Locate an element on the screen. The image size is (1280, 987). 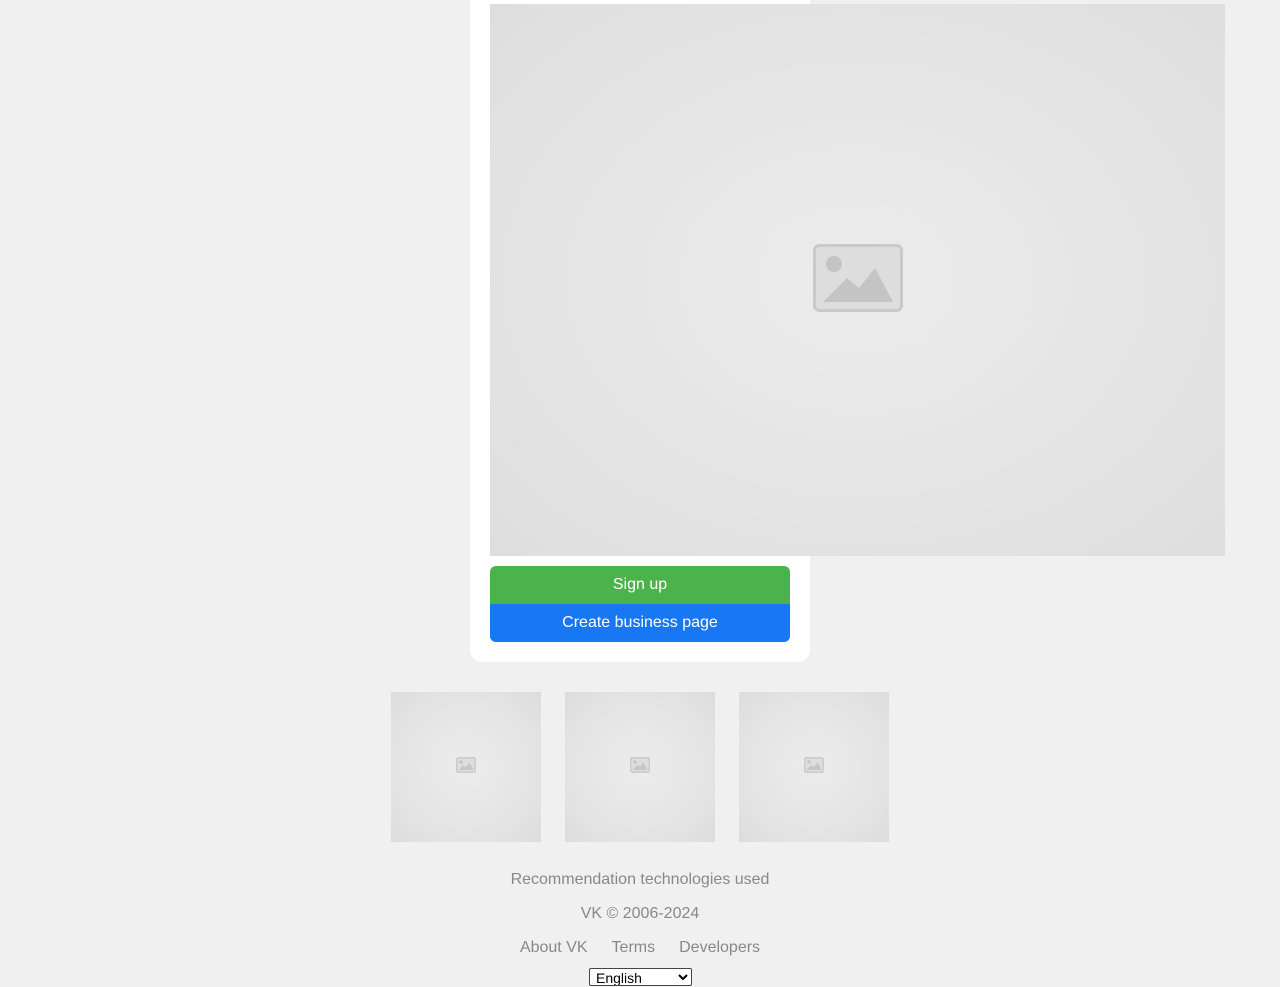
footer-link-developers: Developers is located at coordinates (719, 948).